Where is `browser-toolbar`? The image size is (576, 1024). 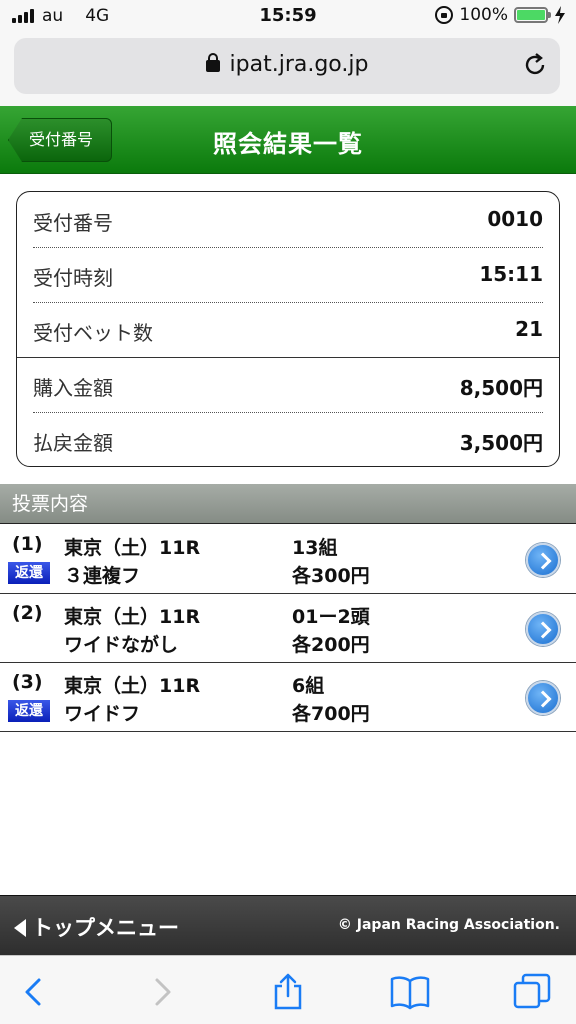
browser-toolbar is located at coordinates (288, 989).